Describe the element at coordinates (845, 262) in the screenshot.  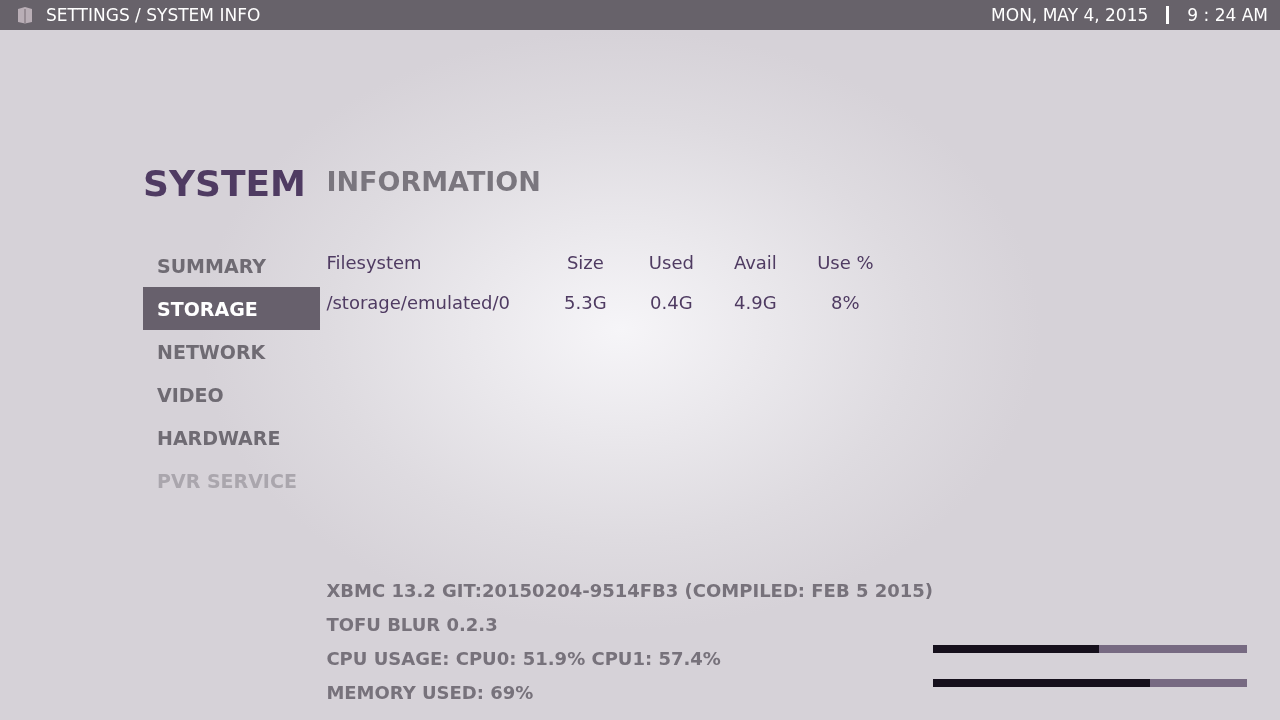
I see `column-header: Use %` at that location.